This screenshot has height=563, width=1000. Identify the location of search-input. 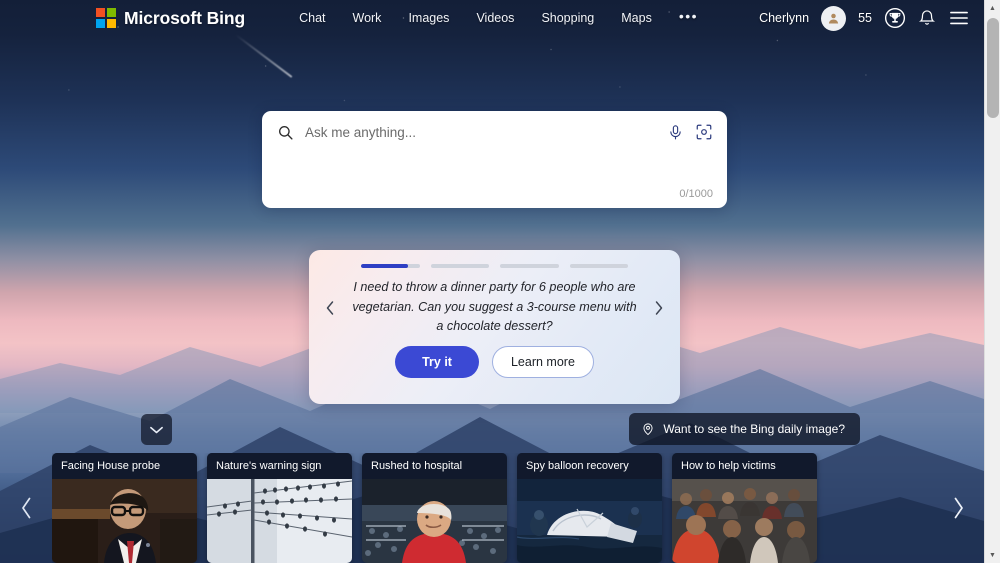
(480, 132).